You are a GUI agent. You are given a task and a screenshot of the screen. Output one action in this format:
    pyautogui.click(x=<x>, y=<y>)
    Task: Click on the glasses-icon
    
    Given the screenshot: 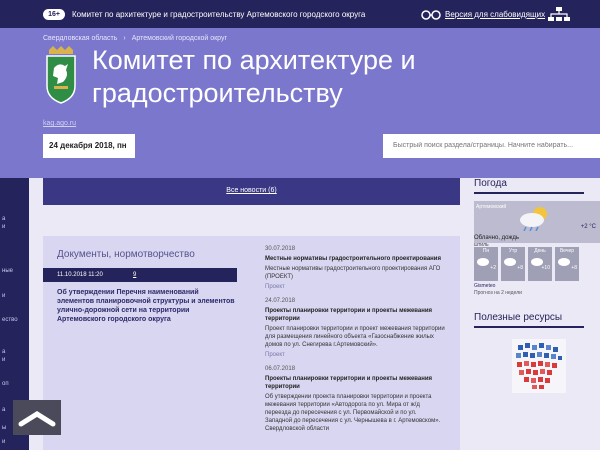 What is the action you would take?
    pyautogui.click(x=431, y=14)
    